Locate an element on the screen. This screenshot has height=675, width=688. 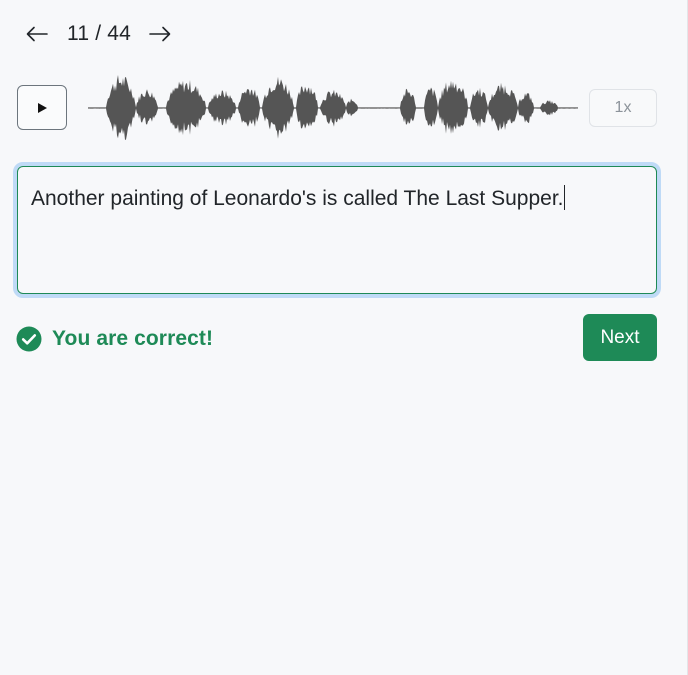
audio-waveform is located at coordinates (333, 109).